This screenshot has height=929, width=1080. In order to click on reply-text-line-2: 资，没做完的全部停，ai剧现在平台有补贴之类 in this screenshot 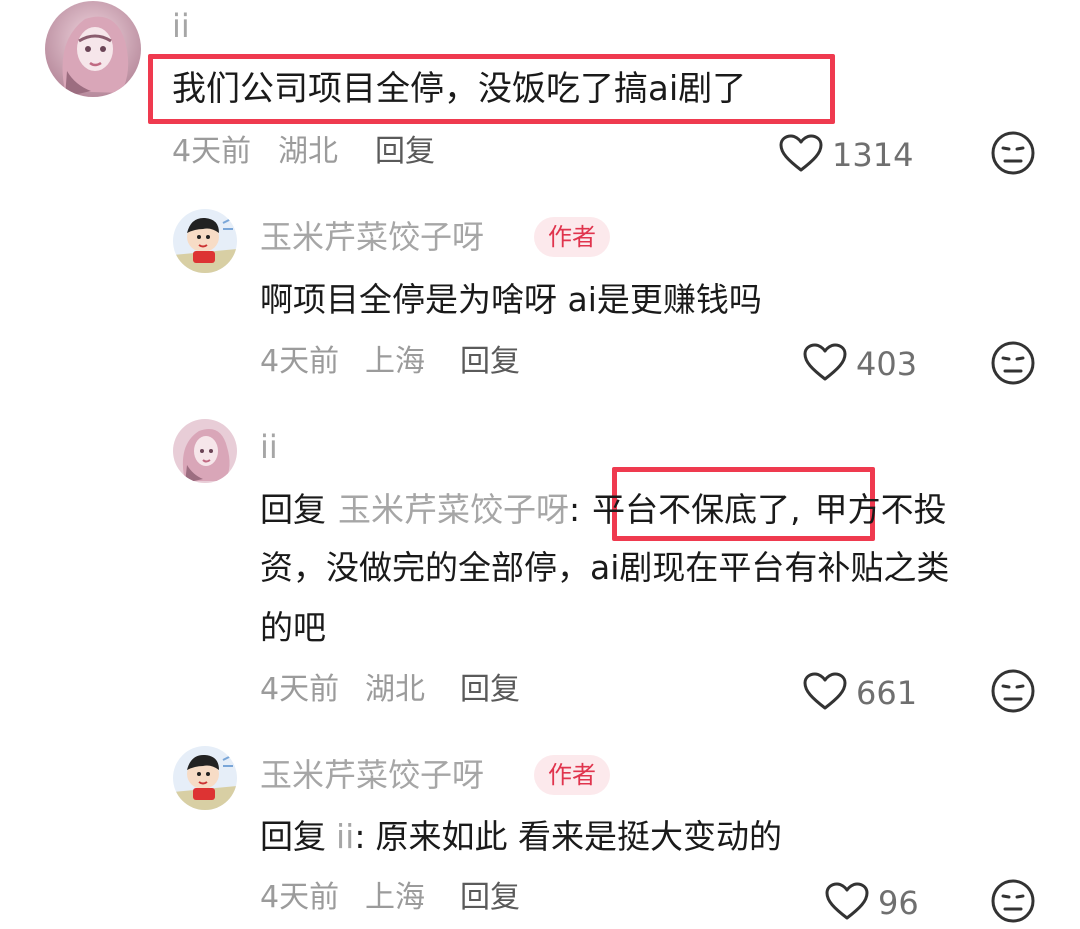, I will do `click(605, 567)`.